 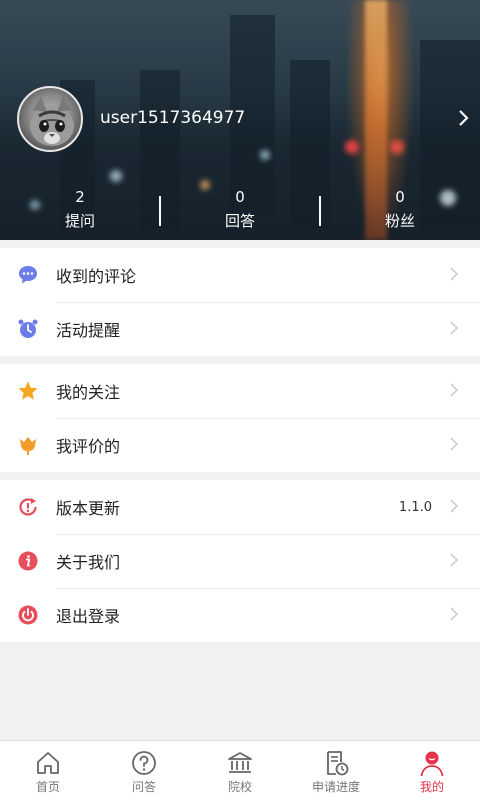 I want to click on menu-group-notifications: 收到的评论 活动提醒, so click(x=240, y=302).